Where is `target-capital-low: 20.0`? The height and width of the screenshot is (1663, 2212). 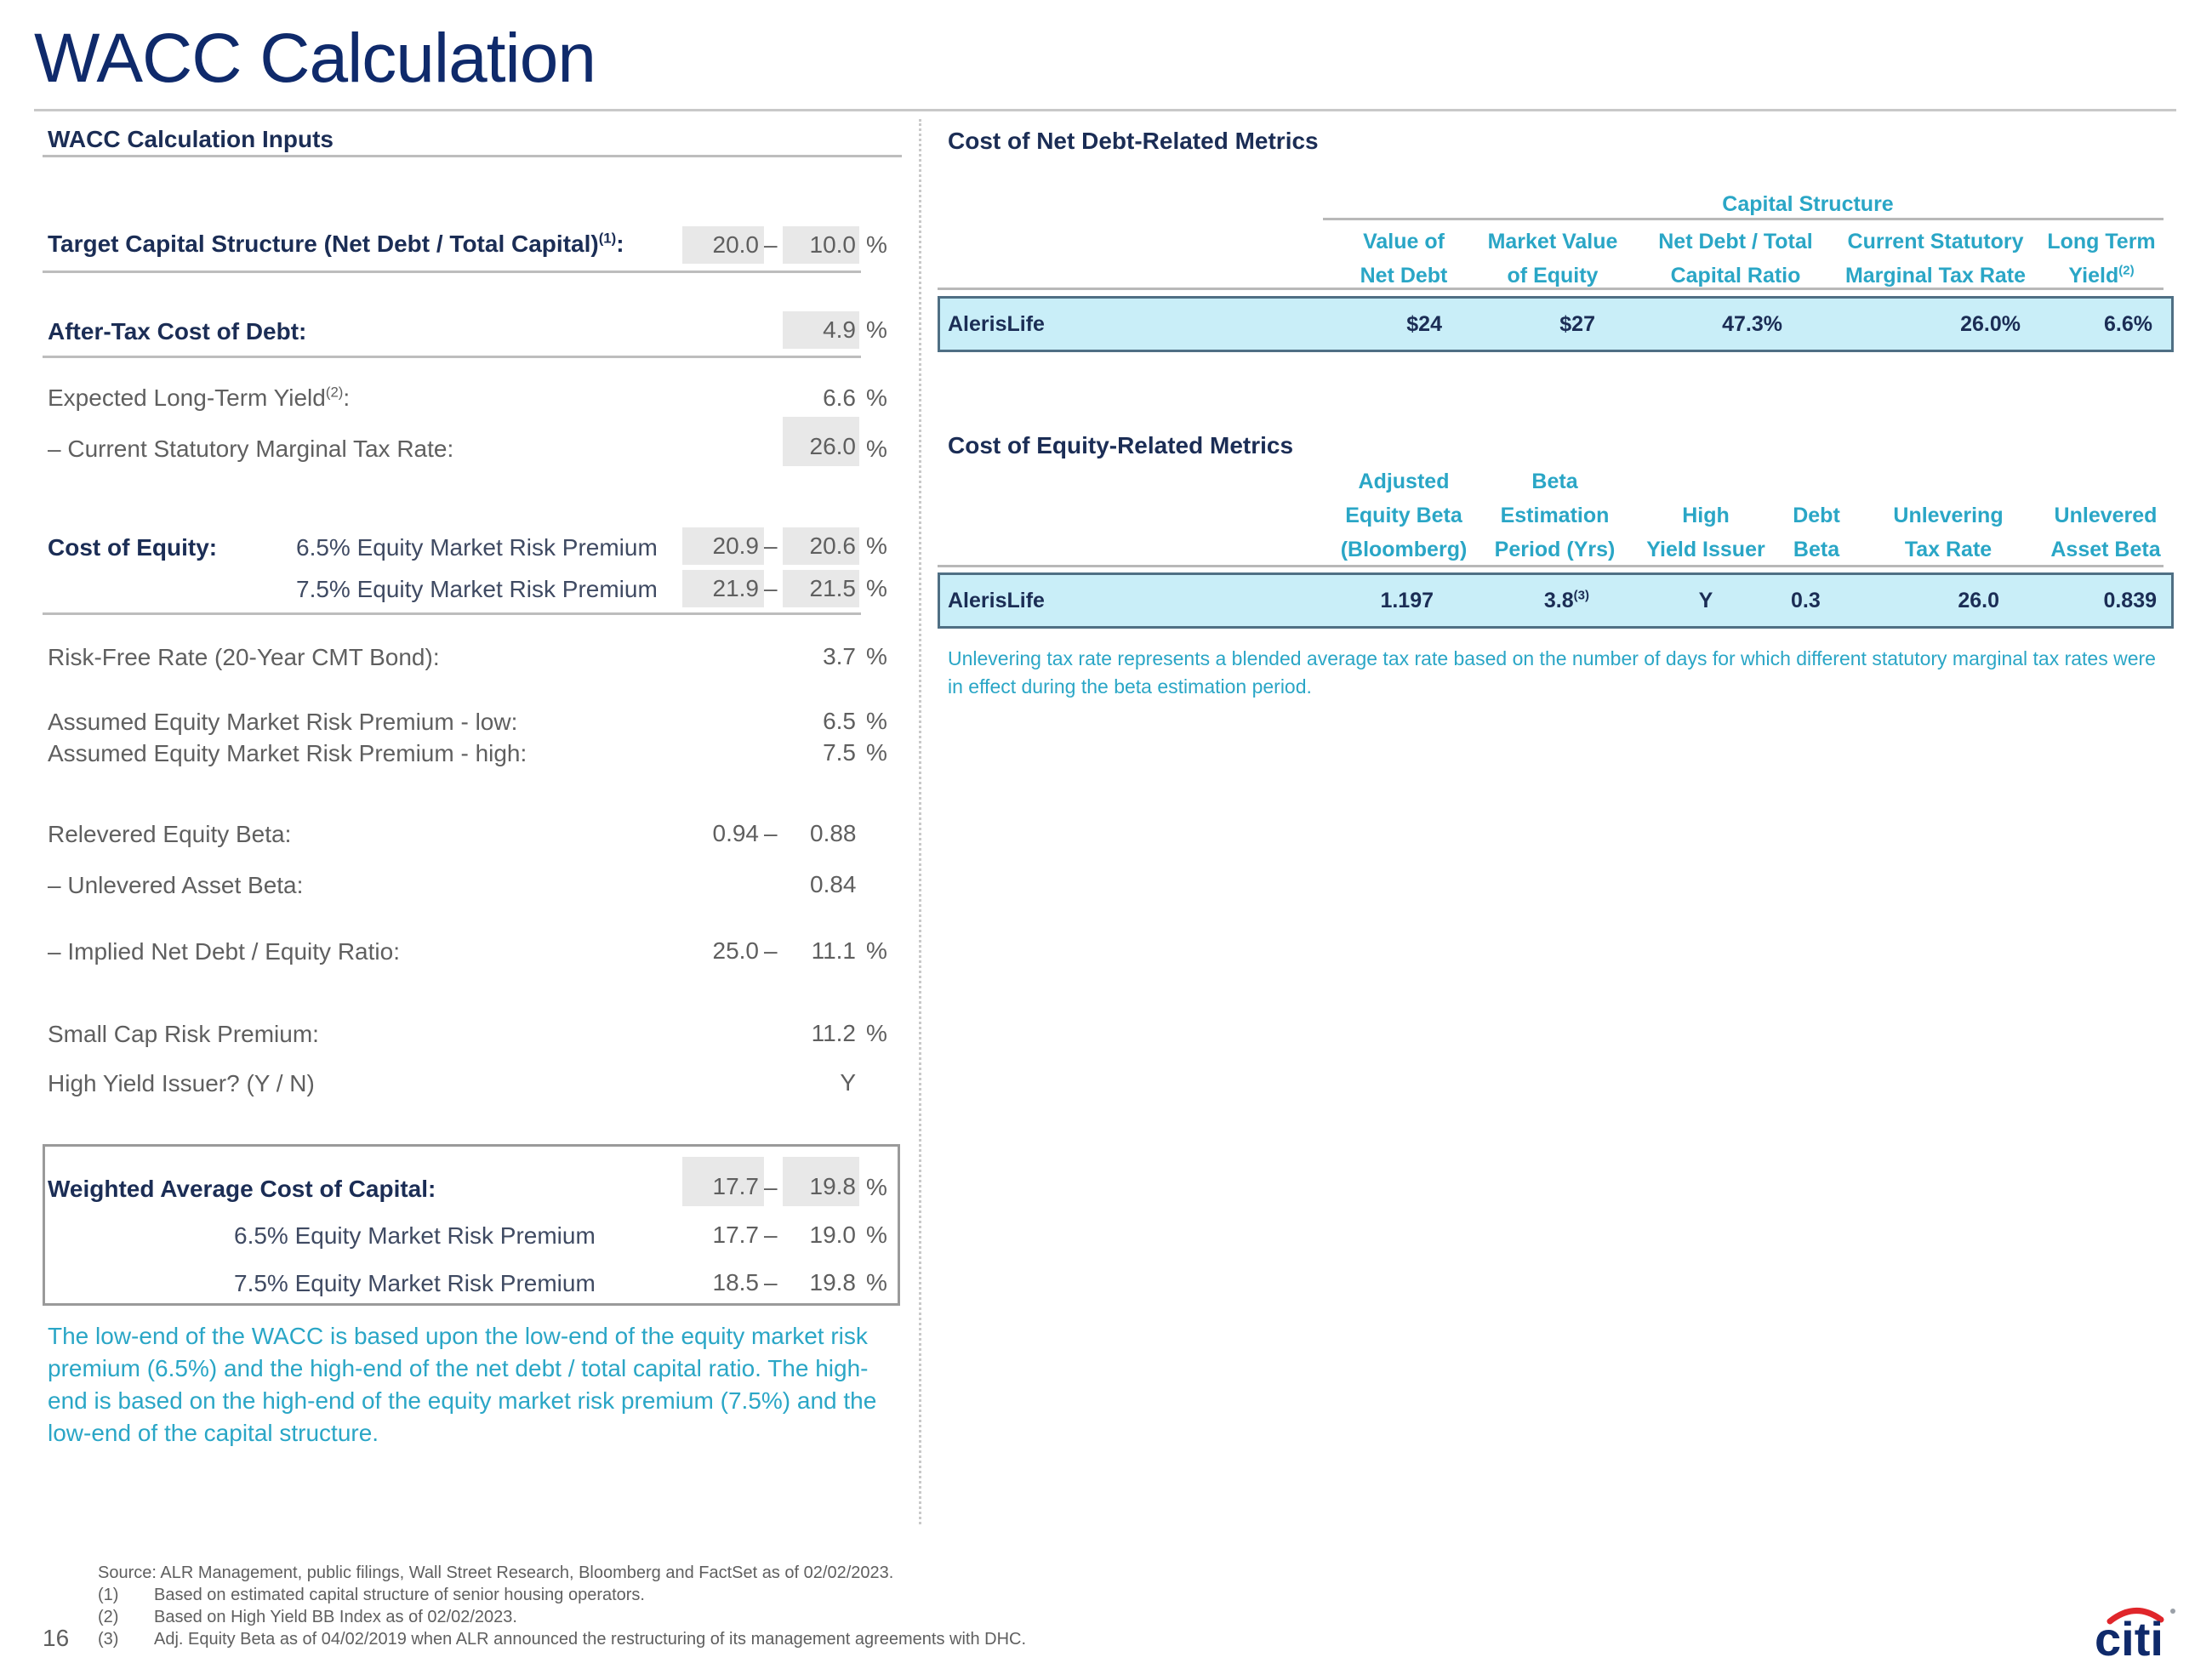
target-capital-low: 20.0 is located at coordinates (723, 245).